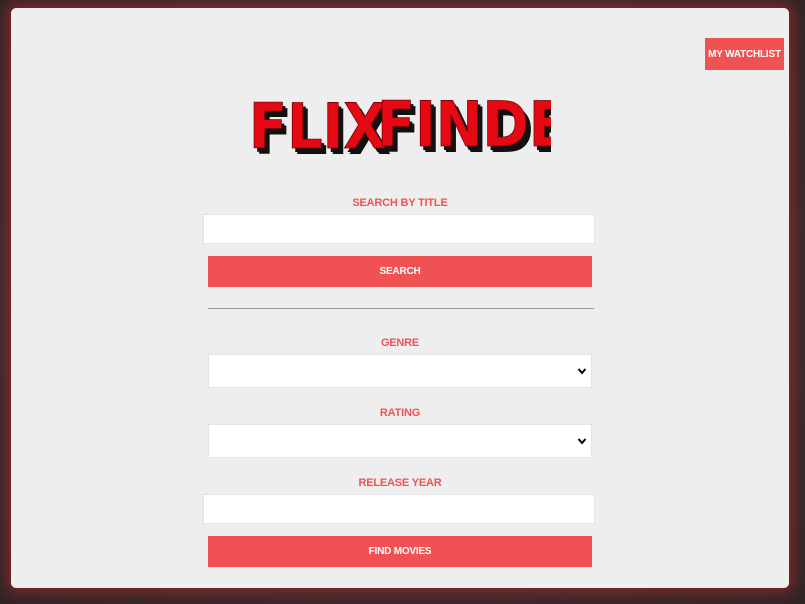 Image resolution: width=805 pixels, height=604 pixels. Describe the element at coordinates (400, 483) in the screenshot. I see `release-year-label: Release Year` at that location.